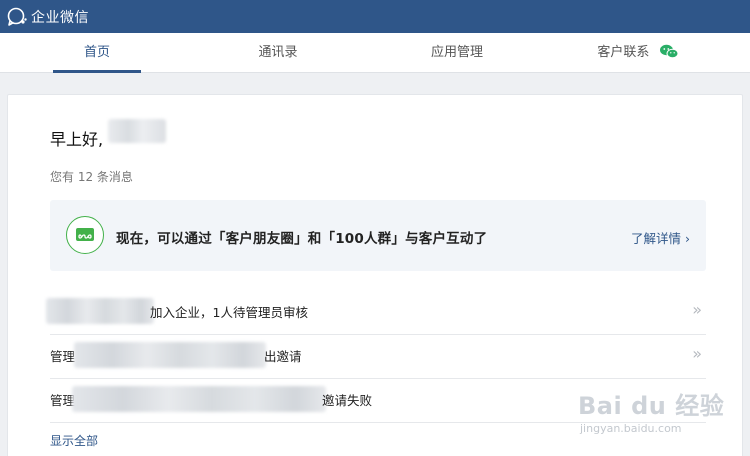  I want to click on notification-row: 管理 出邀请 », so click(378, 357).